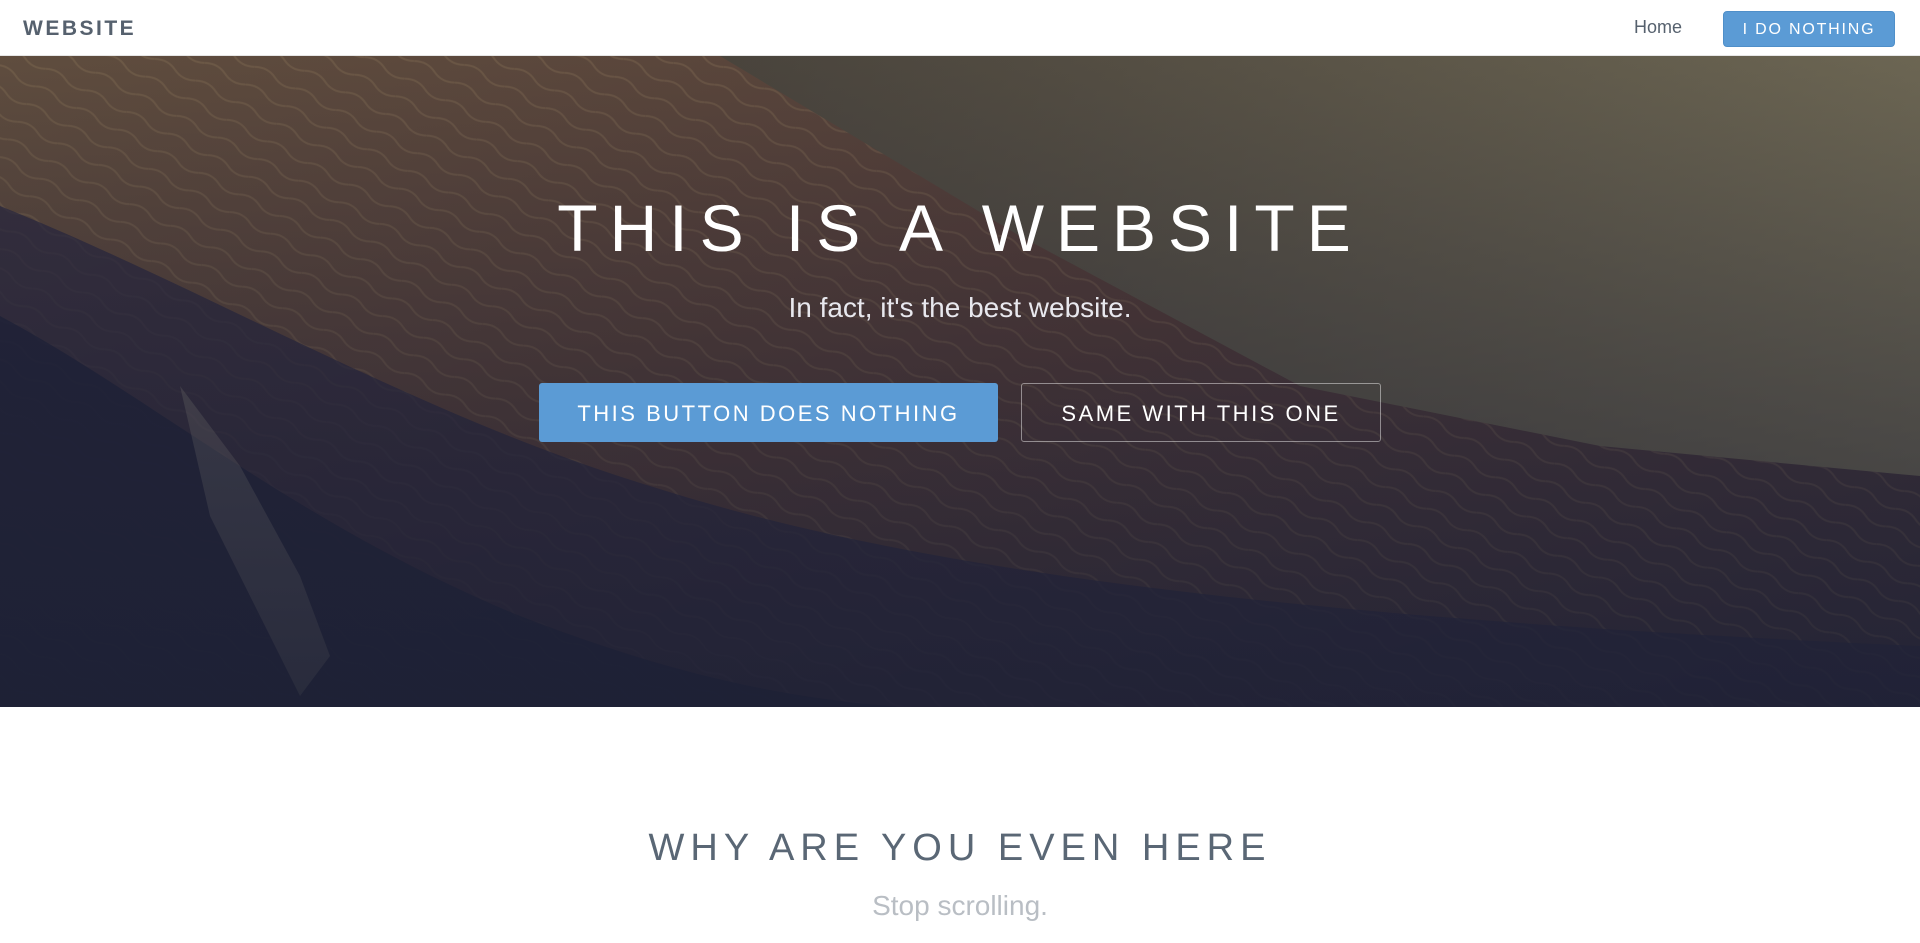  I want to click on section-subtitle: Stop scrolling., so click(960, 905).